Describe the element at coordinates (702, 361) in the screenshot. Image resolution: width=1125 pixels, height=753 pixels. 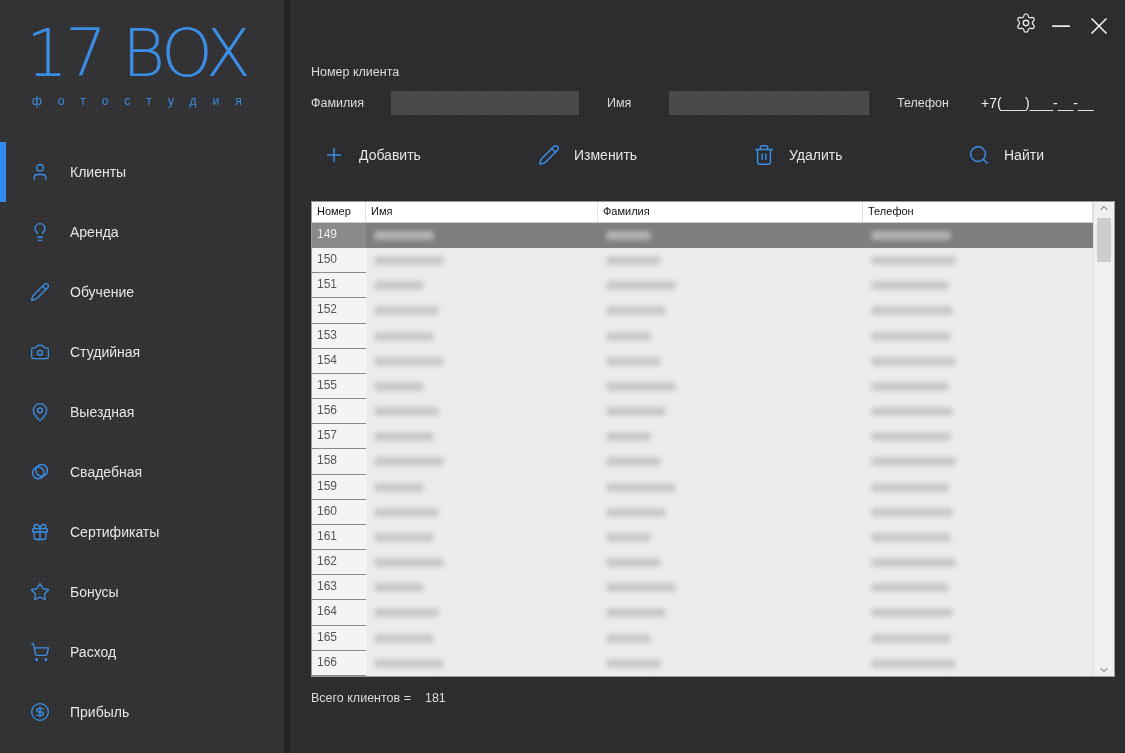
I see `table-row: 154` at that location.